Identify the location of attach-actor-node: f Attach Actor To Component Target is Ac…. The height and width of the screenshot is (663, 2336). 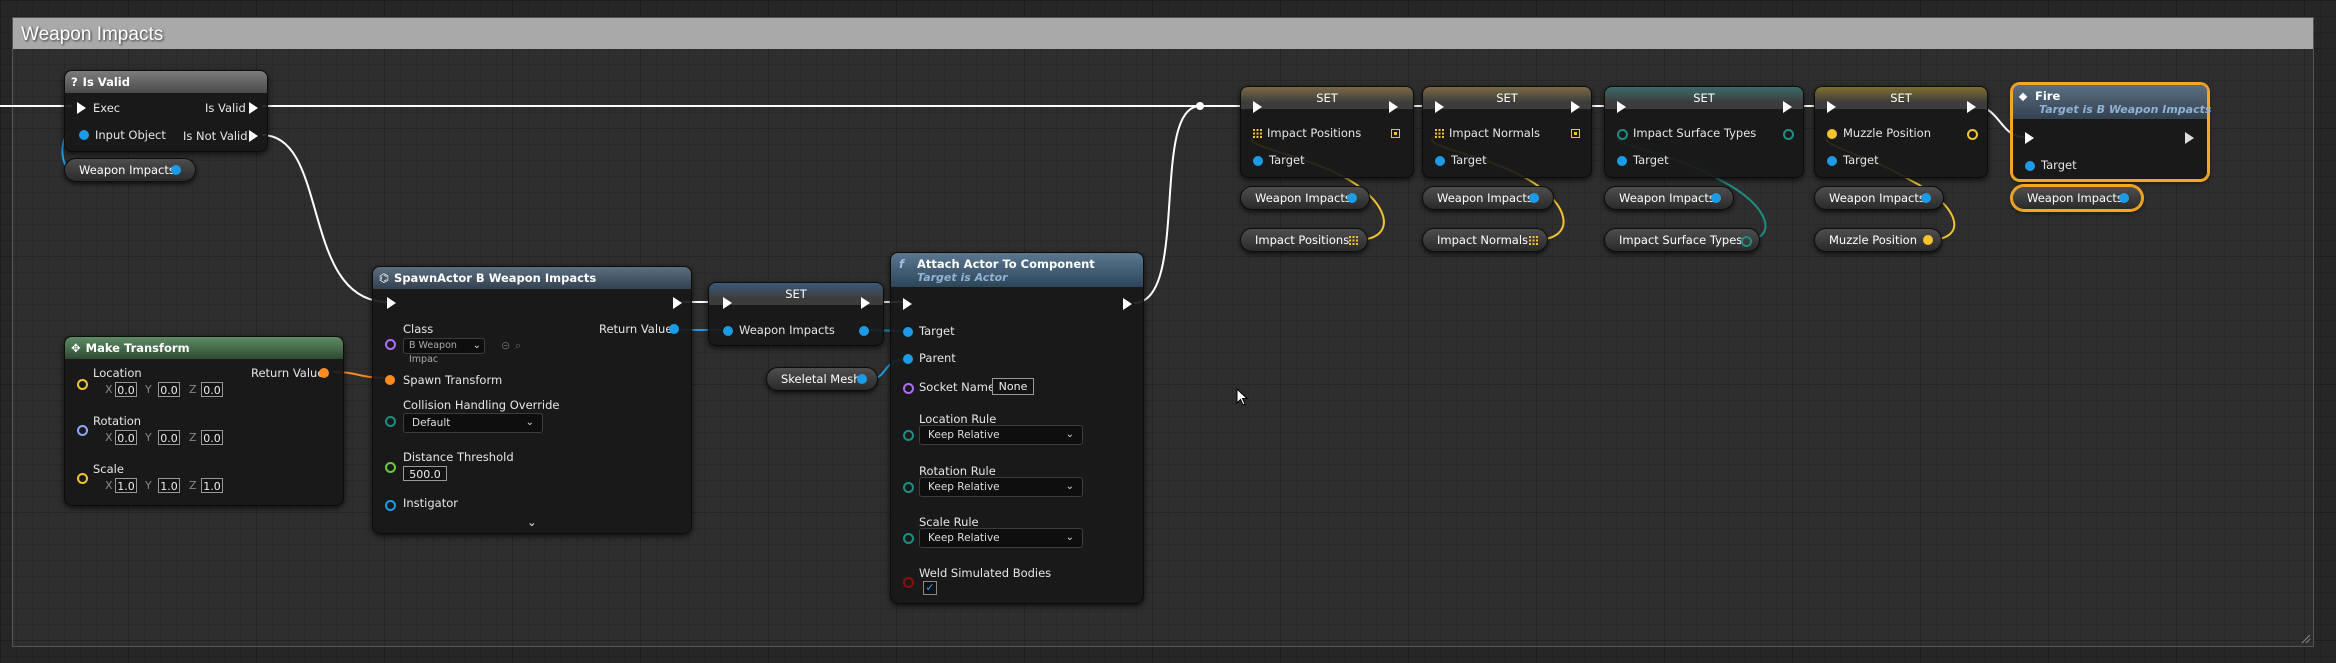
(1017, 428).